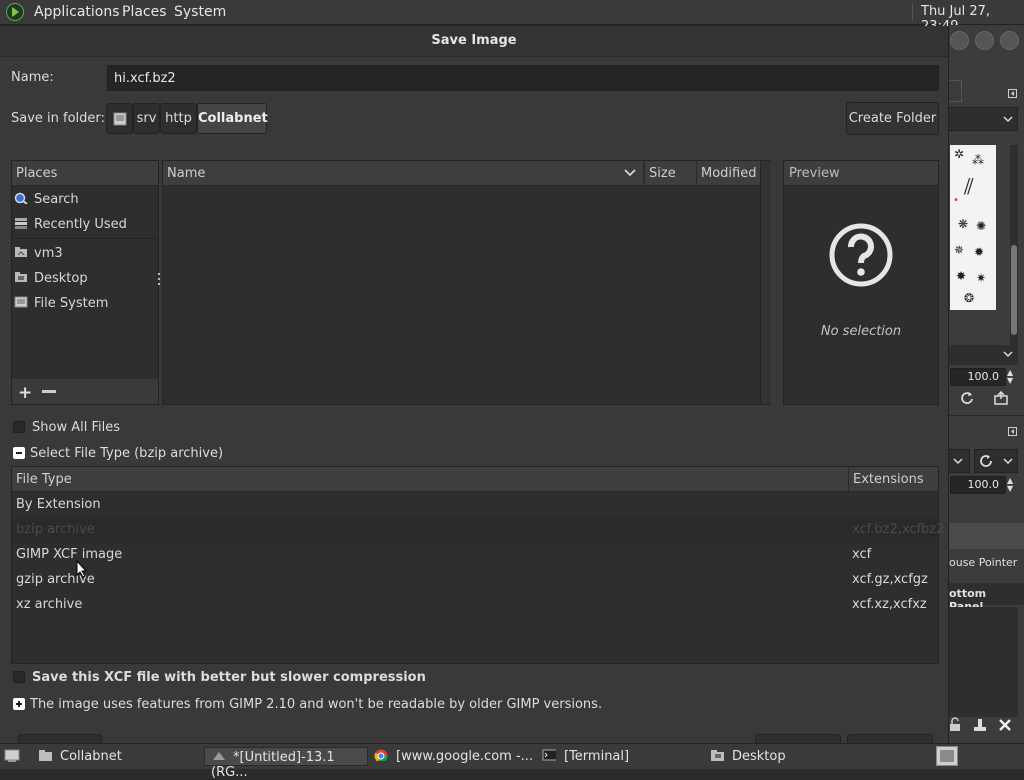 This screenshot has width=1024, height=780. I want to click on gimp-icon, so click(219, 756).